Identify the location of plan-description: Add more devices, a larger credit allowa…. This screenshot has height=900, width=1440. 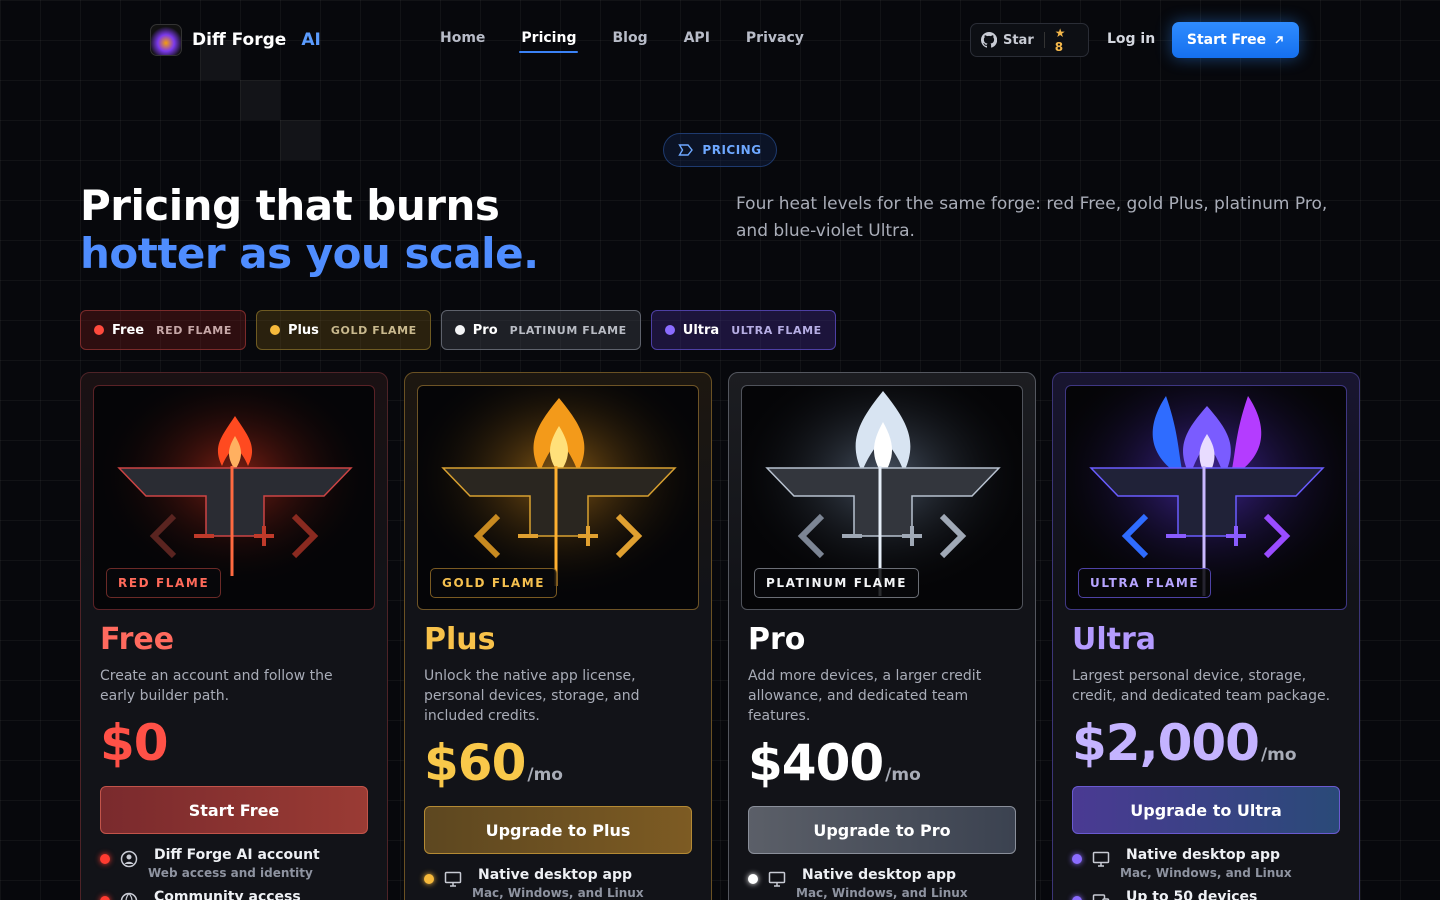
(865, 696).